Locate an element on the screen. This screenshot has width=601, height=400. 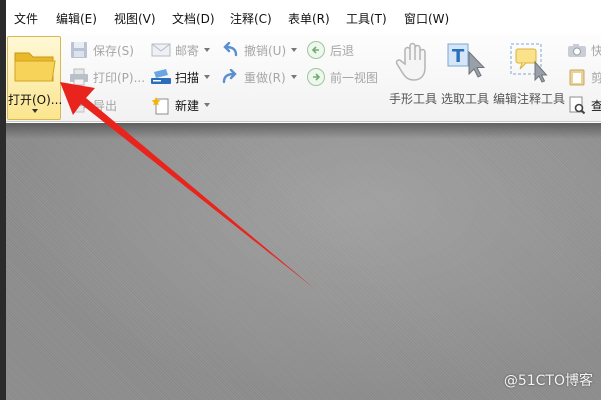
hand-tool-label: 手形工具 is located at coordinates (412, 99).